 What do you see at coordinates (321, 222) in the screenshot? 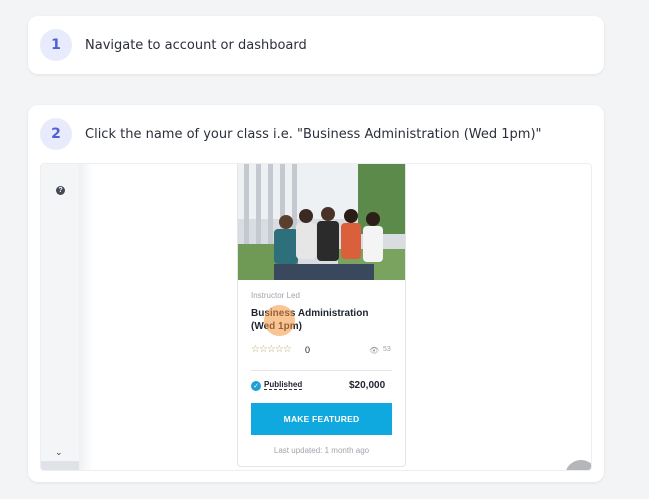
I see `course-image` at bounding box center [321, 222].